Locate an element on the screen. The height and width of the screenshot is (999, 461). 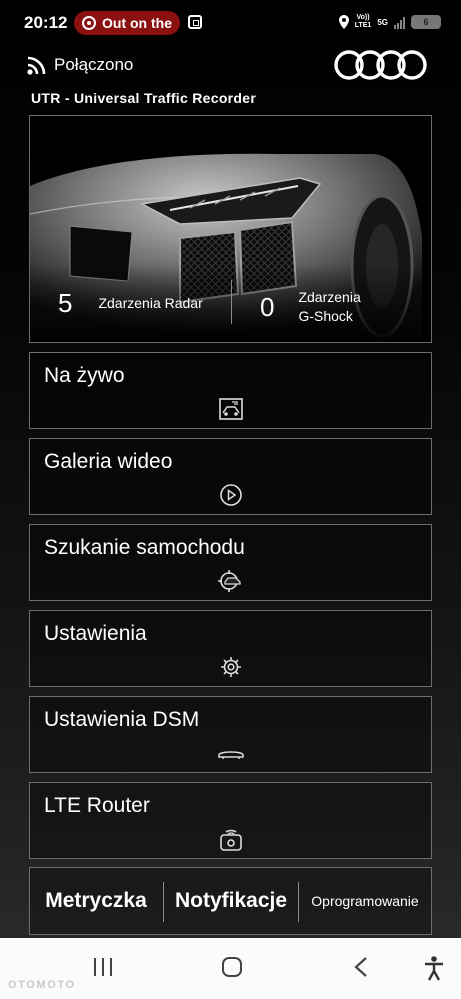
tab-label: Oprogramowanie is located at coordinates (365, 901).